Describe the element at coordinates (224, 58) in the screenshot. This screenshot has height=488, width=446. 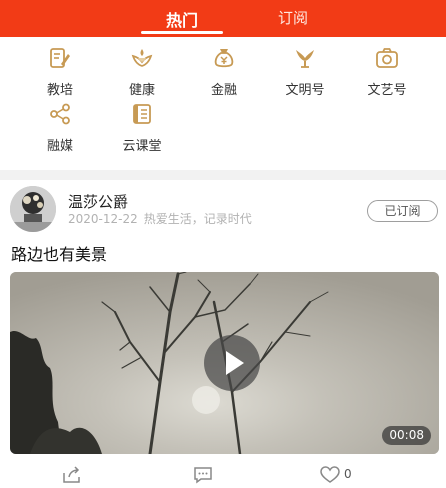
I see `finance-icon` at that location.